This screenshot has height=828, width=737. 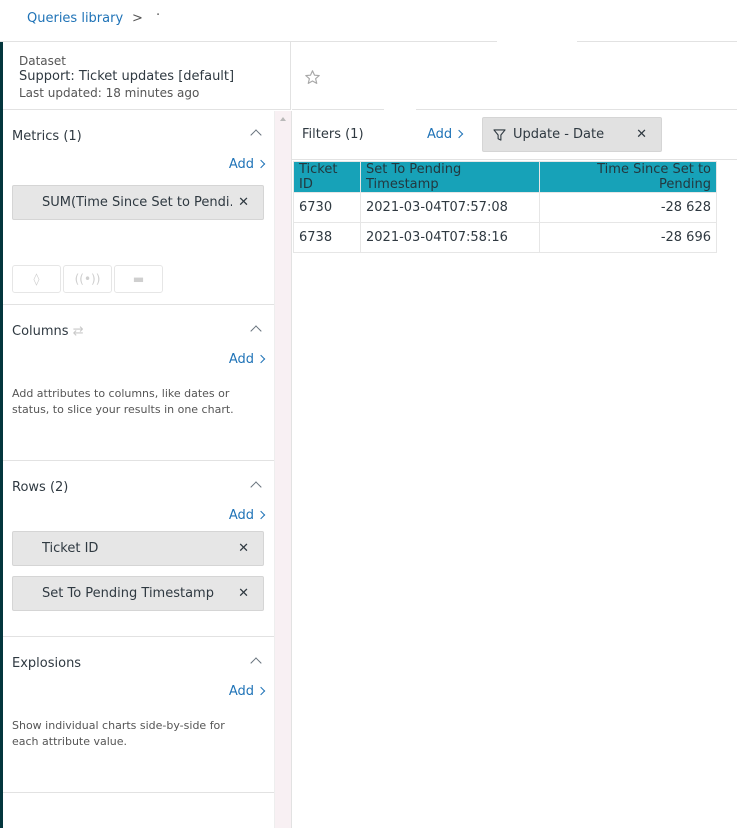 What do you see at coordinates (559, 134) in the screenshot?
I see `filter-pill-label: Update - Date` at bounding box center [559, 134].